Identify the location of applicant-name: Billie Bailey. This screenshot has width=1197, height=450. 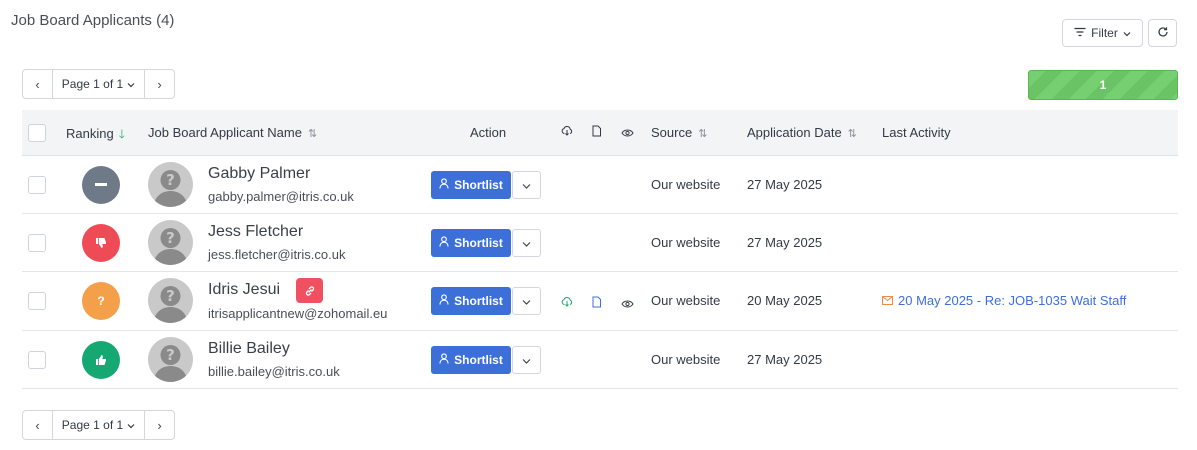
(249, 349).